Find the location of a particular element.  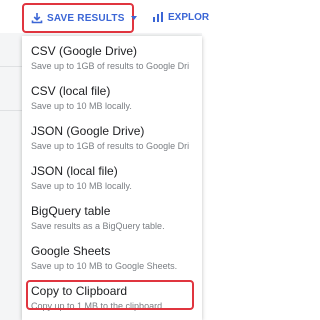

save-results-button: SAVE RESULTS is located at coordinates (79, 18).